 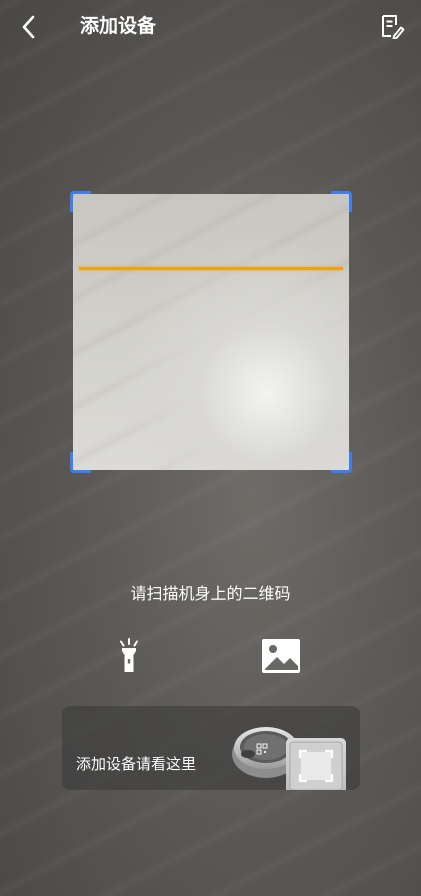 I want to click on scan-line, so click(x=211, y=268).